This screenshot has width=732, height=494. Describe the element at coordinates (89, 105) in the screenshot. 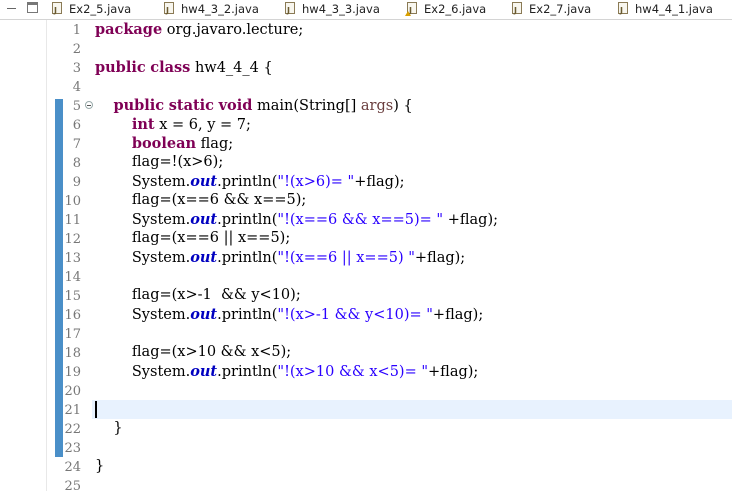

I see `fold-collapse-icon` at that location.